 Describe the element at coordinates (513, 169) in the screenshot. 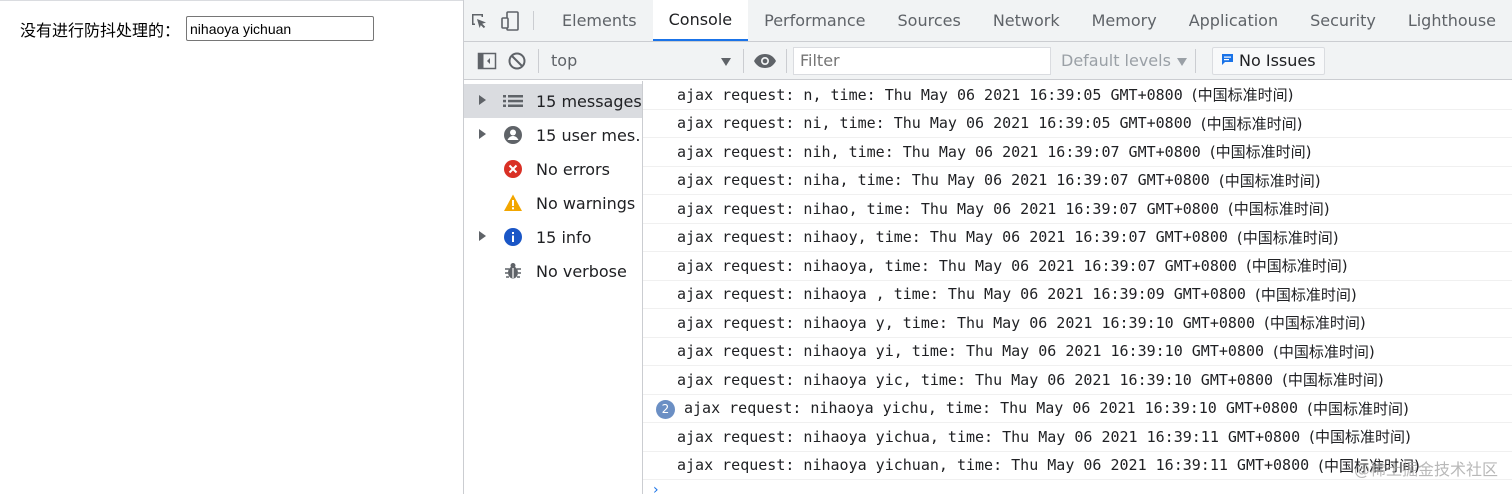

I see `error-icon` at that location.